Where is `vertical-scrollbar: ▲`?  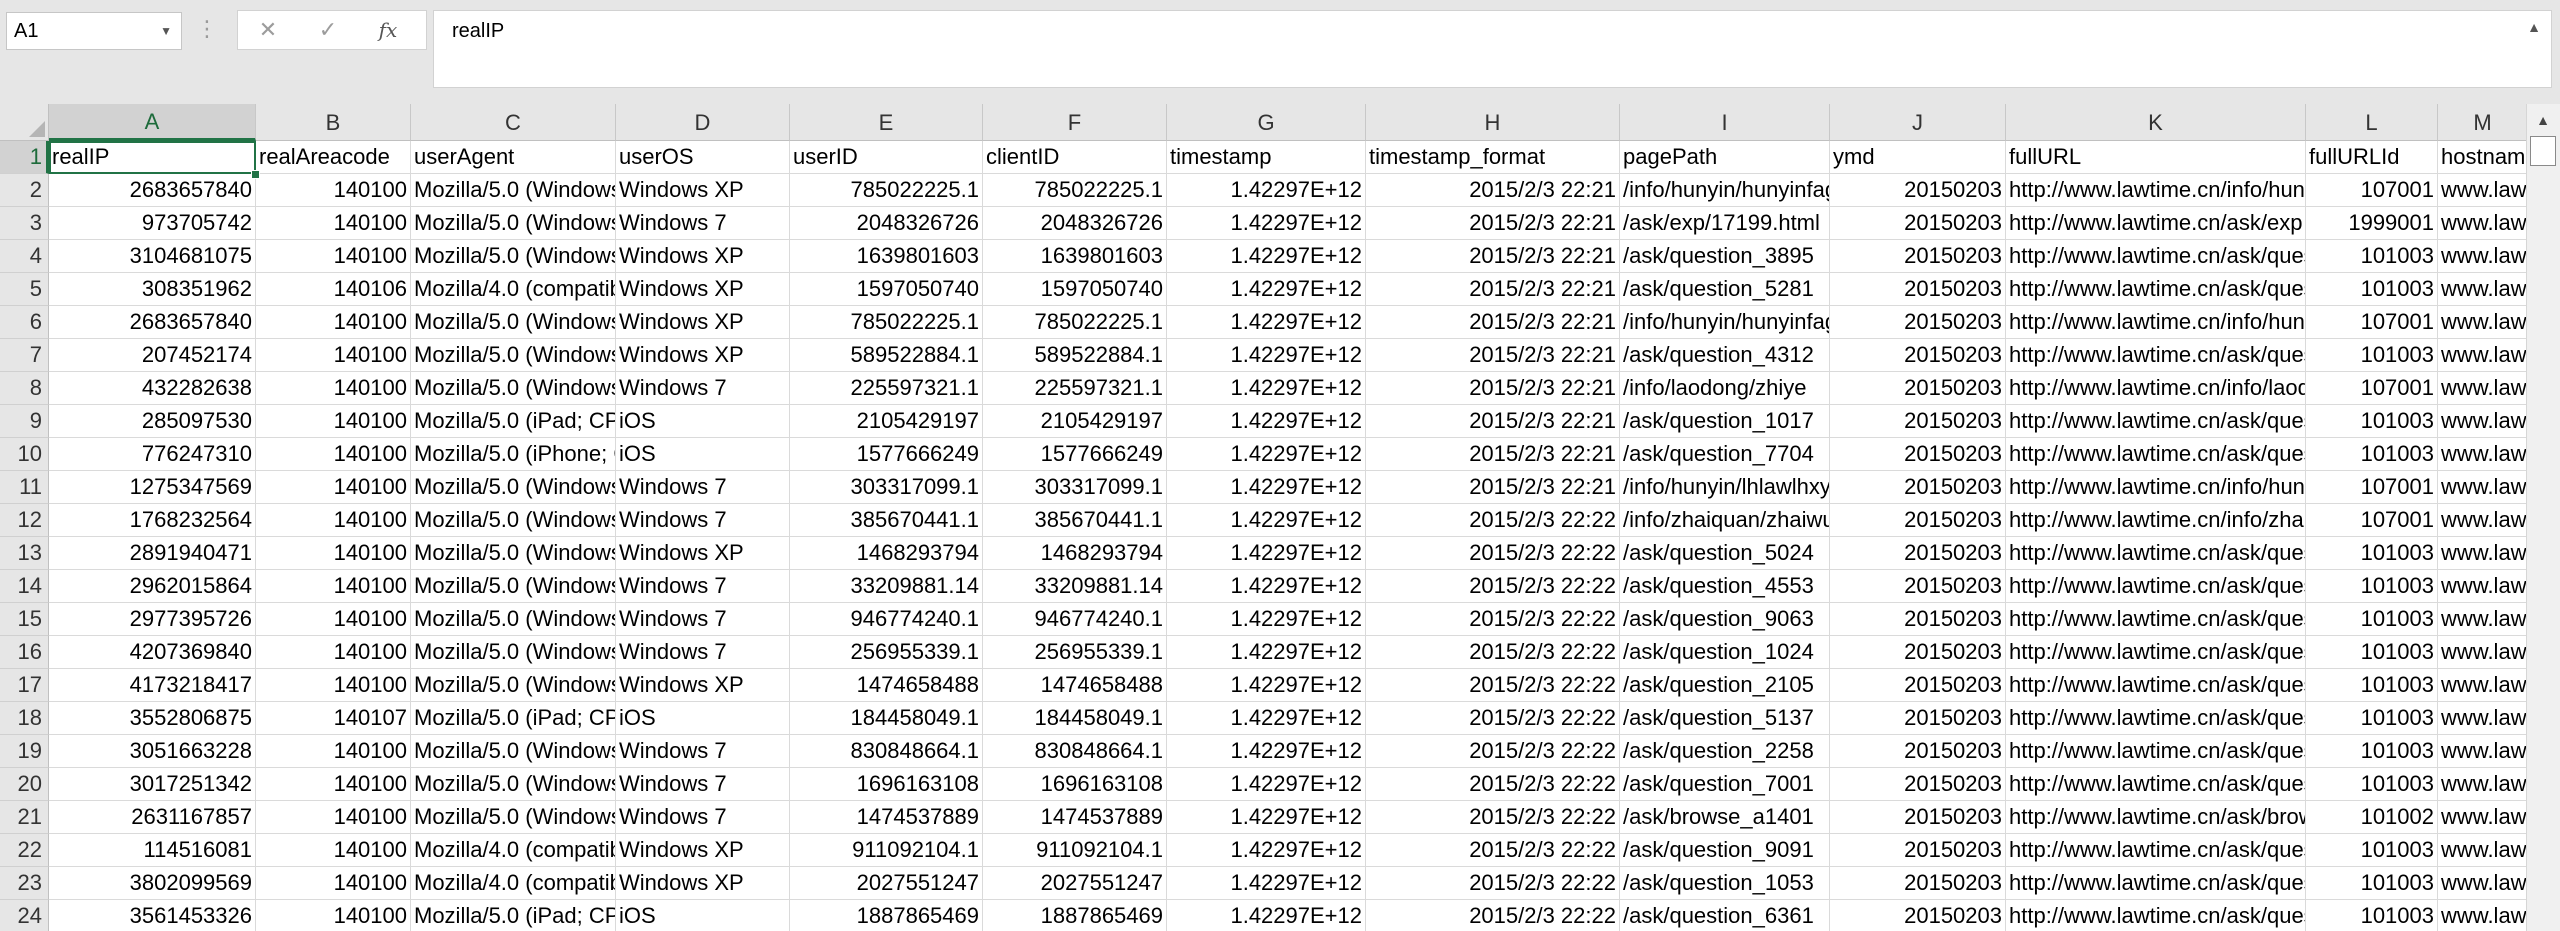
vertical-scrollbar: ▲ is located at coordinates (2543, 517).